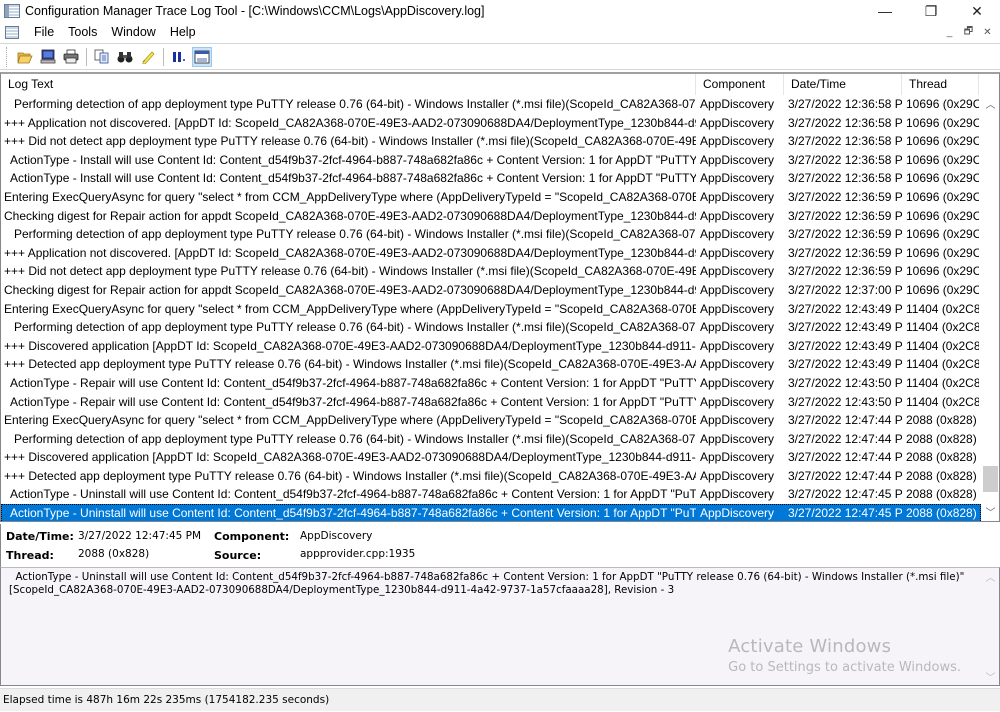 This screenshot has height=712, width=1000. I want to click on message-scrollbar: ︿ ﹀, so click(990, 626).